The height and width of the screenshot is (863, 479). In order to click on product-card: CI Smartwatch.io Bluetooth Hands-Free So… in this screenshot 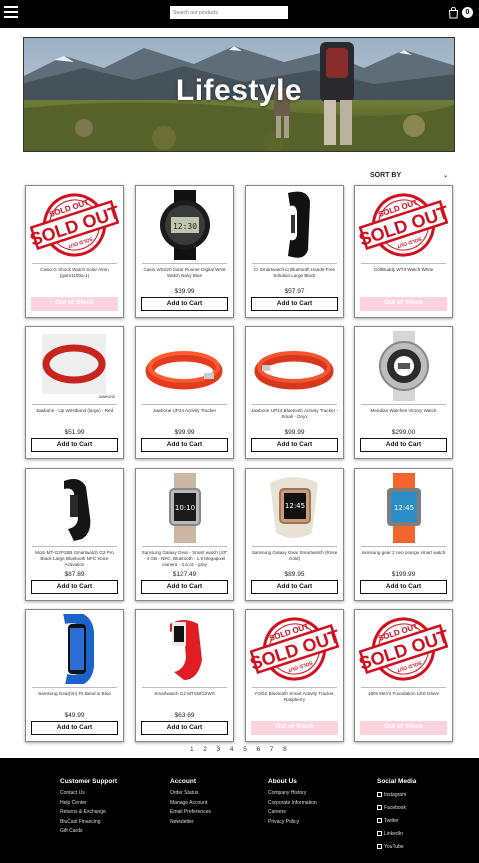, I will do `click(294, 251)`.